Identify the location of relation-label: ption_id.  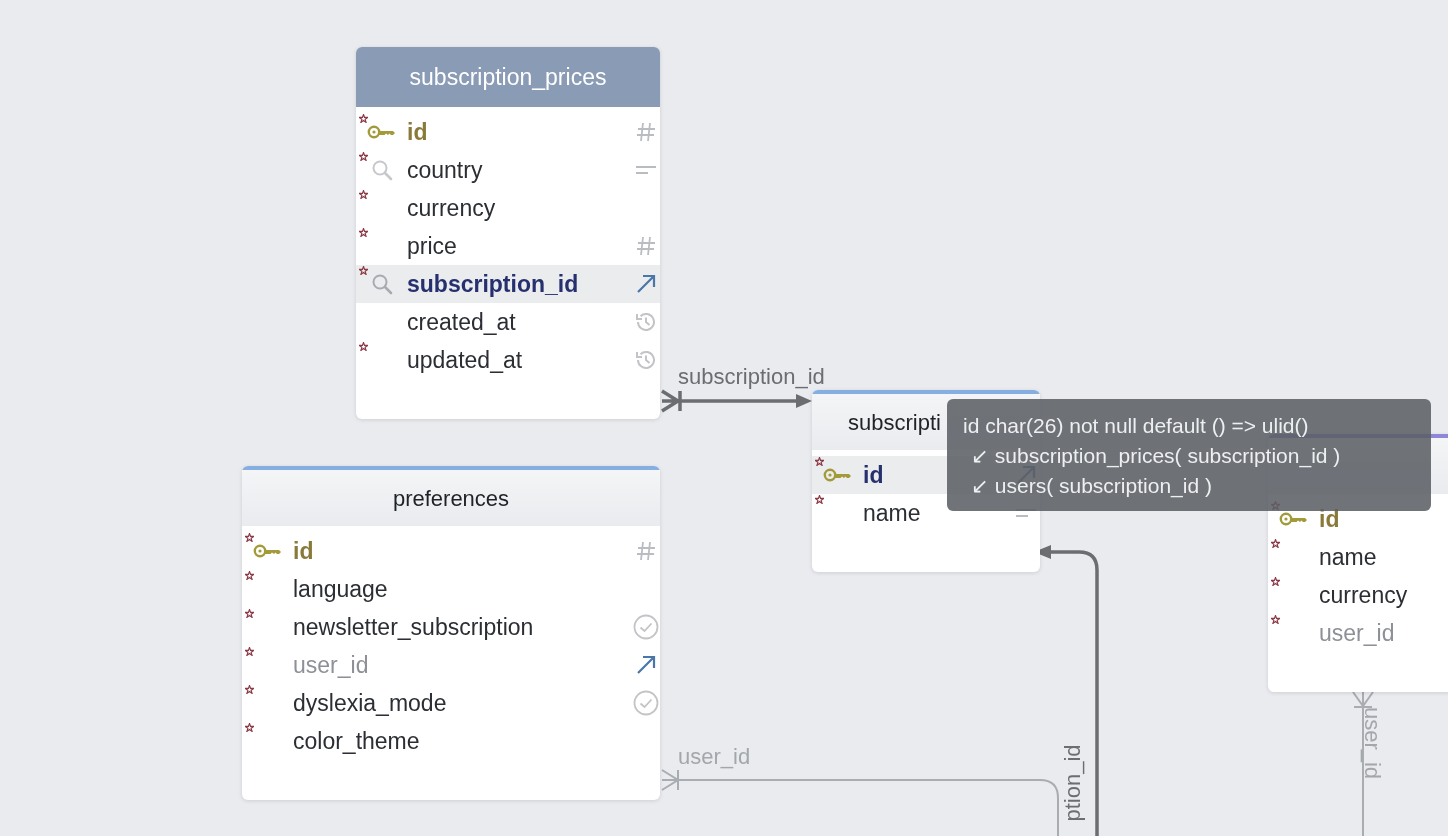
(1072, 783).